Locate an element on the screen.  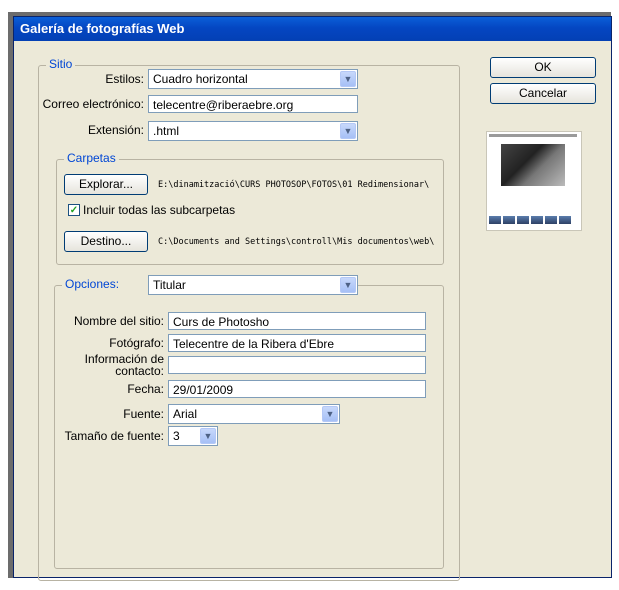
folders-legend: Carpetas is located at coordinates (91, 158).